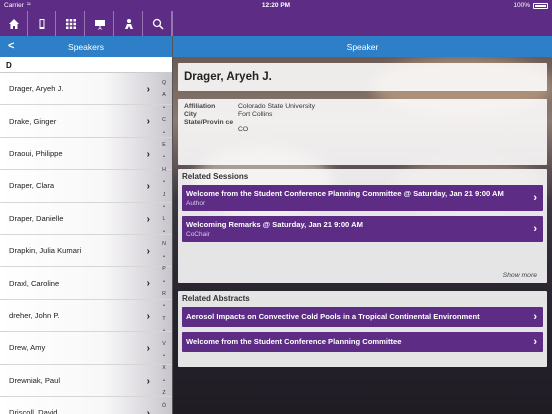 The width and height of the screenshot is (552, 414). I want to click on index-letter: C, so click(164, 120).